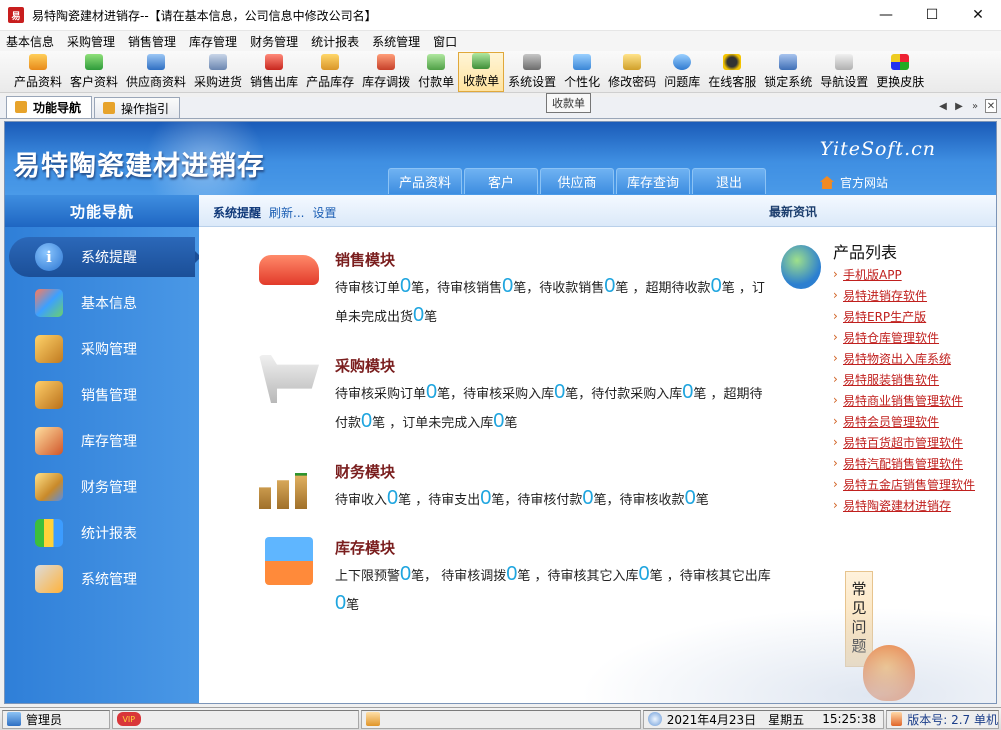  I want to click on toolbar-nav-settings-button: 导航设置, so click(844, 72).